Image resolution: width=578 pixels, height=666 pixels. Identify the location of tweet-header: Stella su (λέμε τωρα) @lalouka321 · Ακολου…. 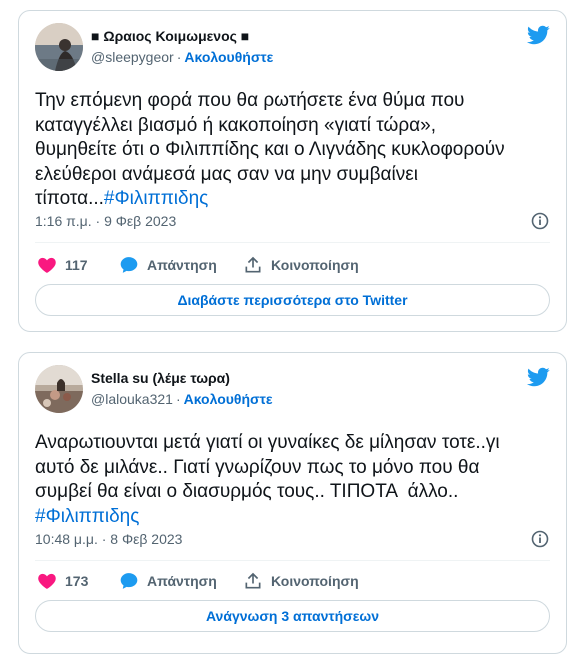
(292, 389).